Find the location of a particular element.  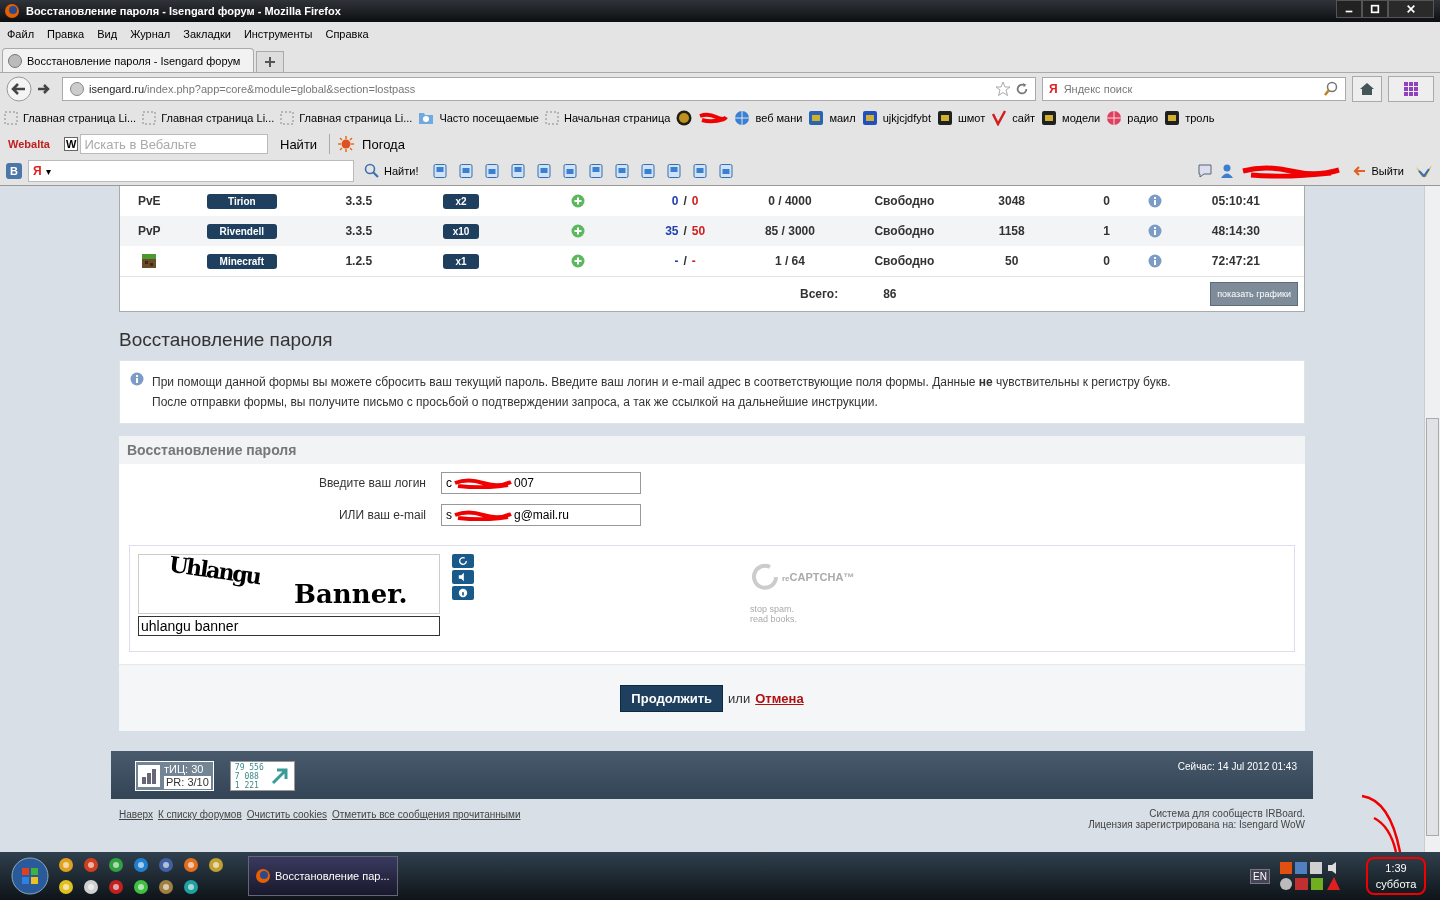

bookmark-item: маил is located at coordinates (832, 118).